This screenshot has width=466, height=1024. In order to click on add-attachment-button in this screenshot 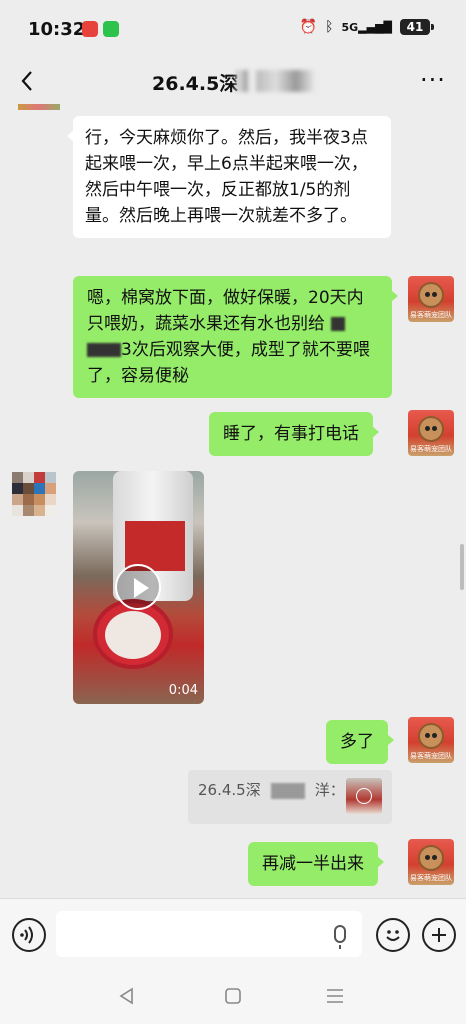, I will do `click(439, 935)`.